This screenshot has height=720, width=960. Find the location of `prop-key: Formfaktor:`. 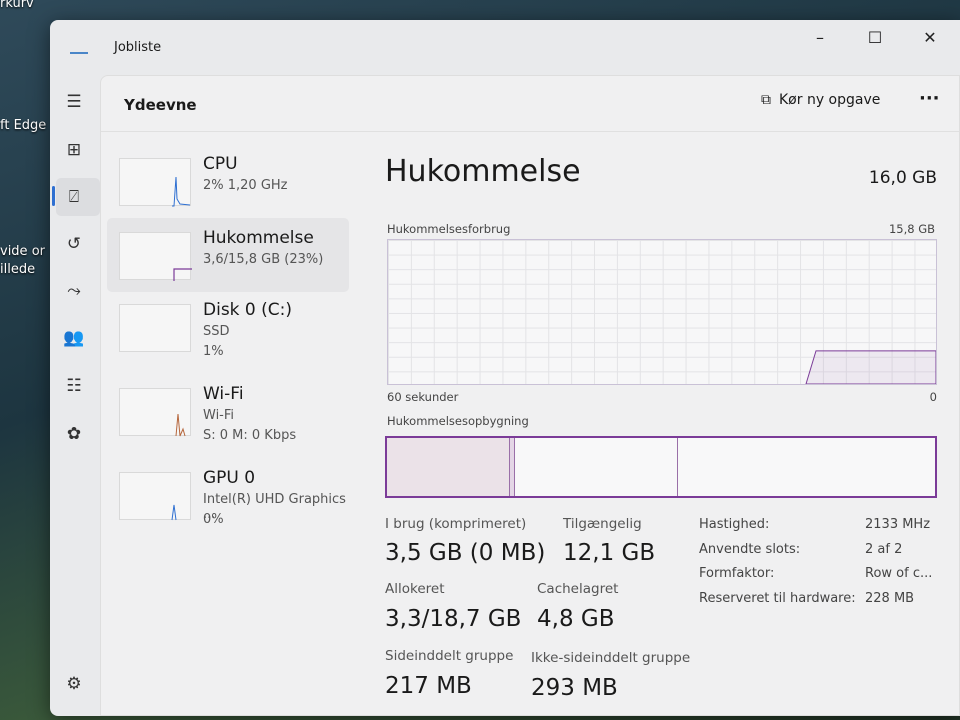

prop-key: Formfaktor: is located at coordinates (737, 573).